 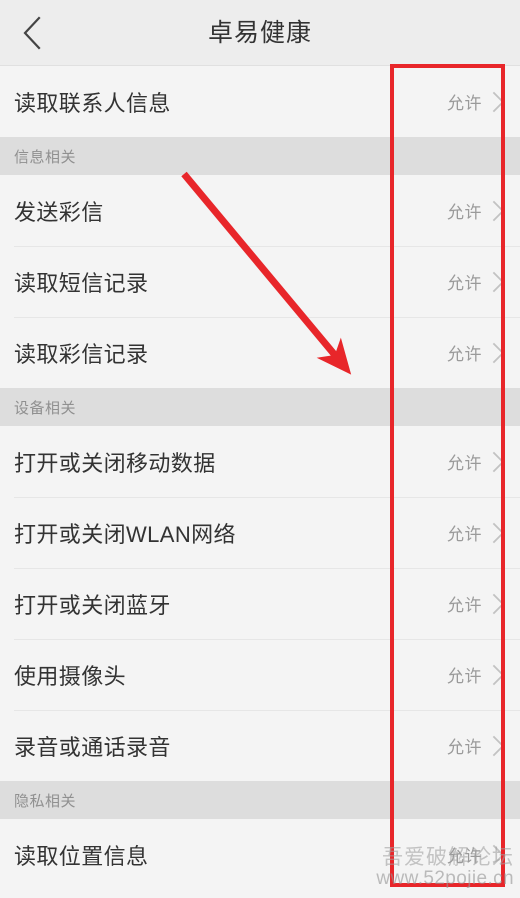 I want to click on permission-row: 发送彩信 允许, so click(x=260, y=210).